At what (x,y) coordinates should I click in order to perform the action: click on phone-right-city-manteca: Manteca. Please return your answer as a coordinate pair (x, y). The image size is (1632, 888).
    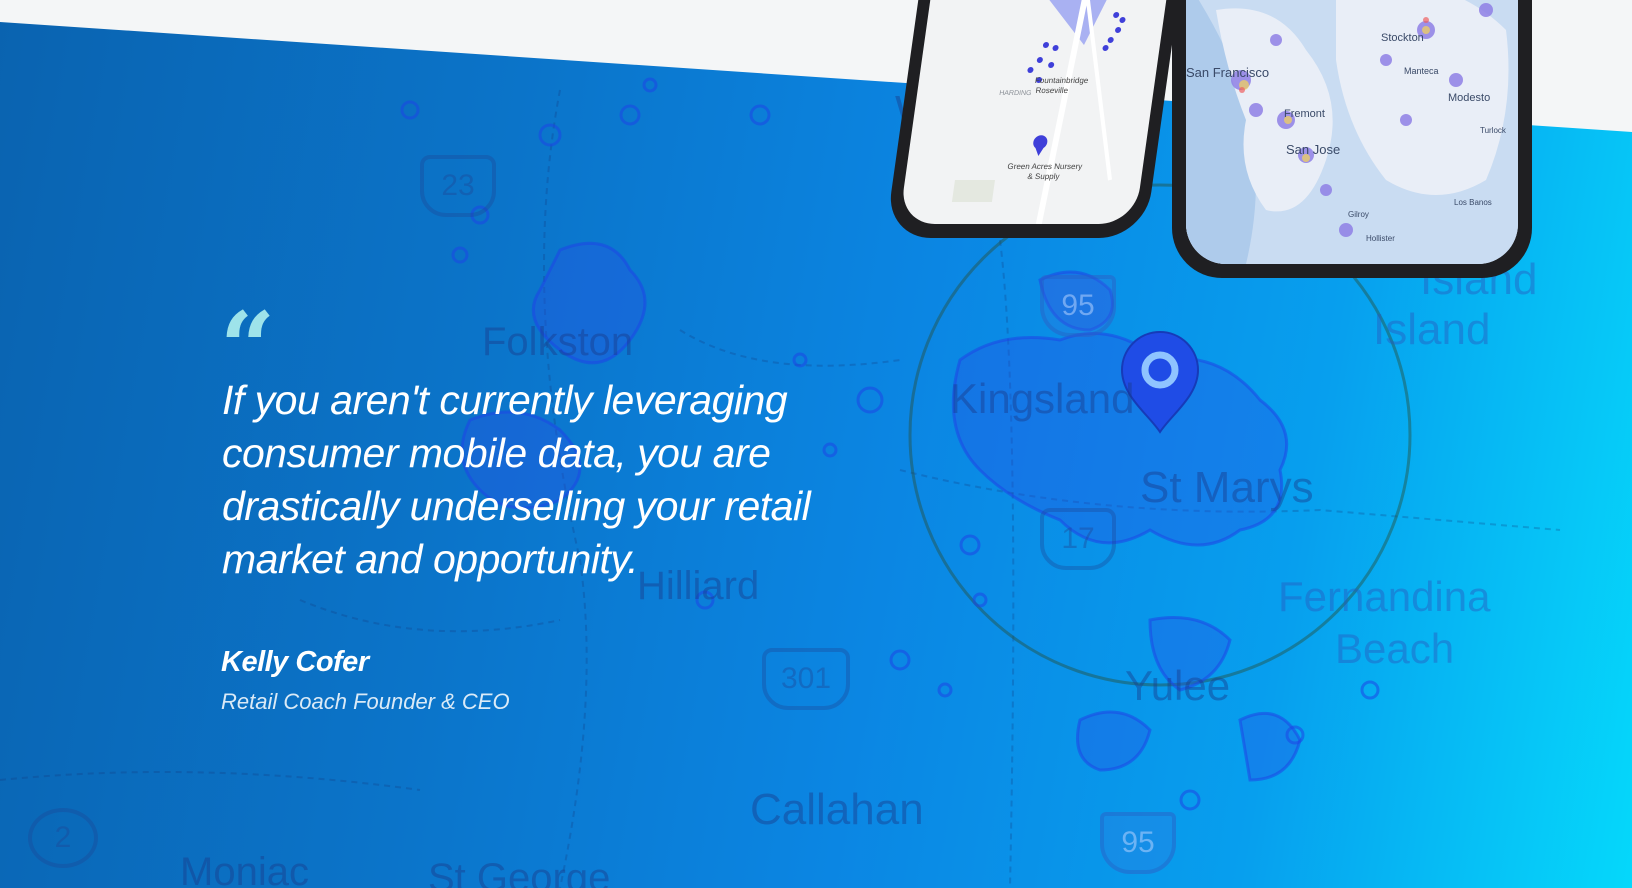
    Looking at the image, I should click on (1421, 71).